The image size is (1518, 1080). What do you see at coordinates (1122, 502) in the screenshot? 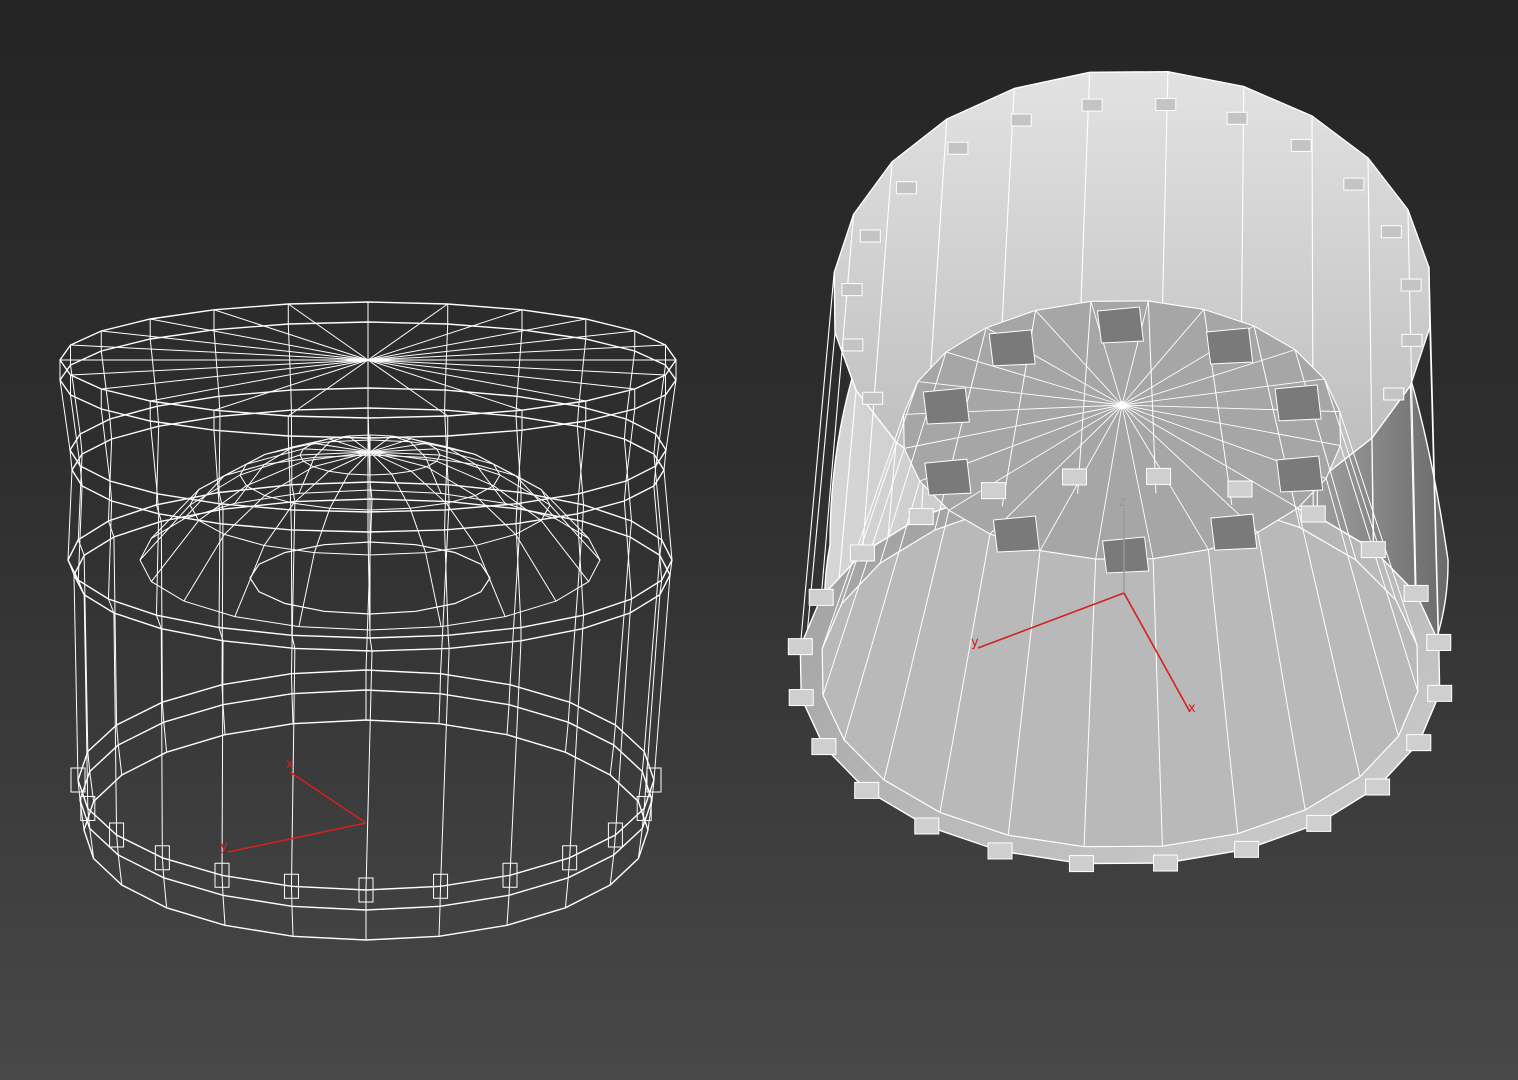
I see `gizmo-z-label: z` at bounding box center [1122, 502].